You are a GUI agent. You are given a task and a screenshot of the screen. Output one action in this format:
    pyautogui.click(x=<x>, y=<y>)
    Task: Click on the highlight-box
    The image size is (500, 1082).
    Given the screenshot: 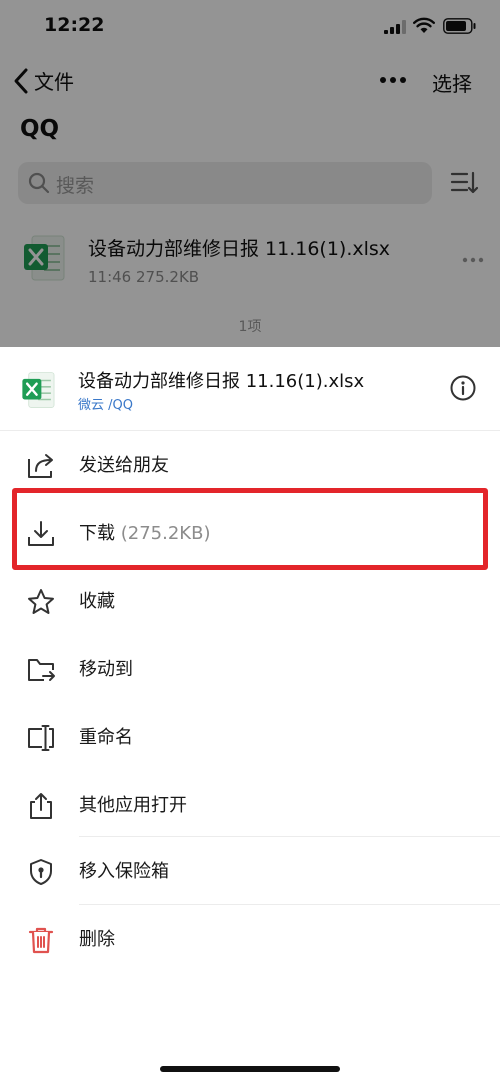 What is the action you would take?
    pyautogui.click(x=250, y=529)
    